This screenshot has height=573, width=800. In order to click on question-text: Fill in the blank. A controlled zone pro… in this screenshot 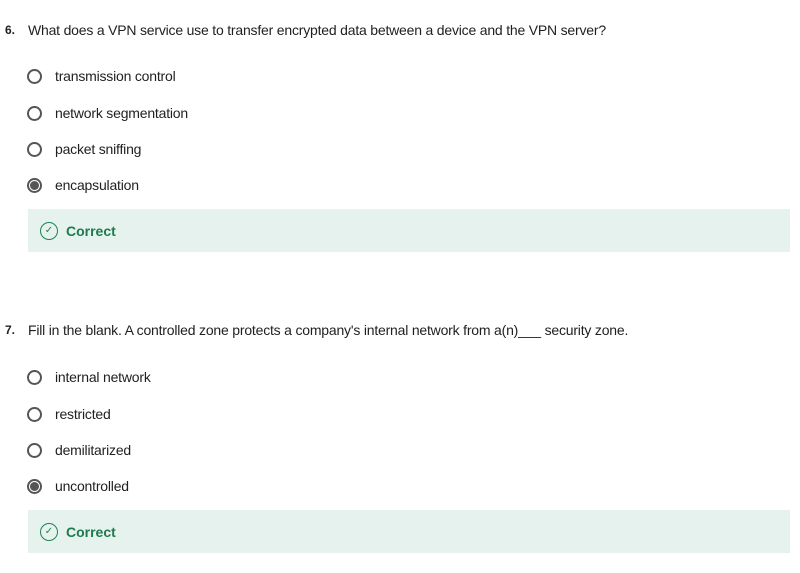, I will do `click(328, 330)`.